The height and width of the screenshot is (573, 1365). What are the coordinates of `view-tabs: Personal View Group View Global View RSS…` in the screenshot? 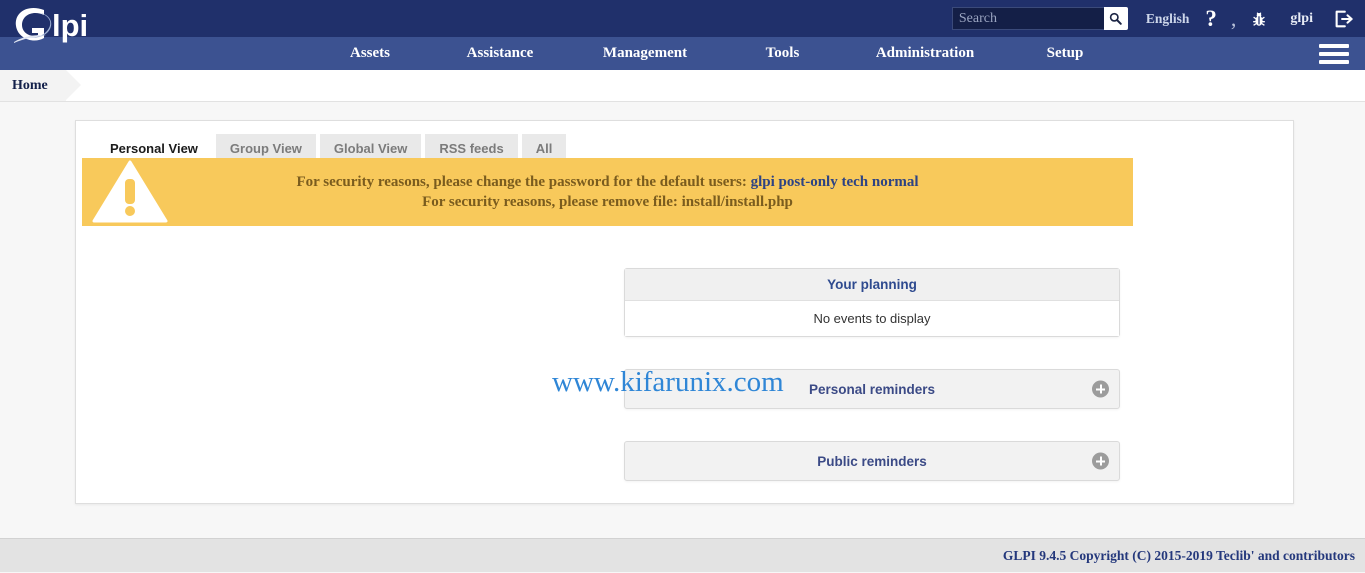 It's located at (684, 142).